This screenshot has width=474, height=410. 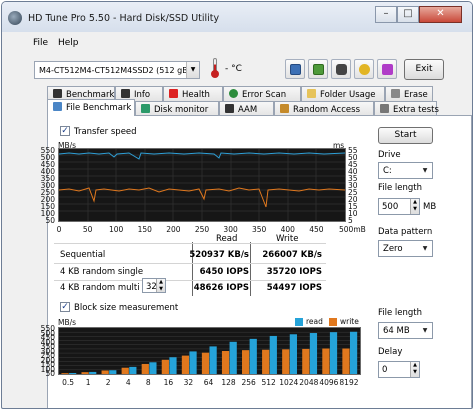 I want to click on clipboard-icon, so click(x=318, y=69).